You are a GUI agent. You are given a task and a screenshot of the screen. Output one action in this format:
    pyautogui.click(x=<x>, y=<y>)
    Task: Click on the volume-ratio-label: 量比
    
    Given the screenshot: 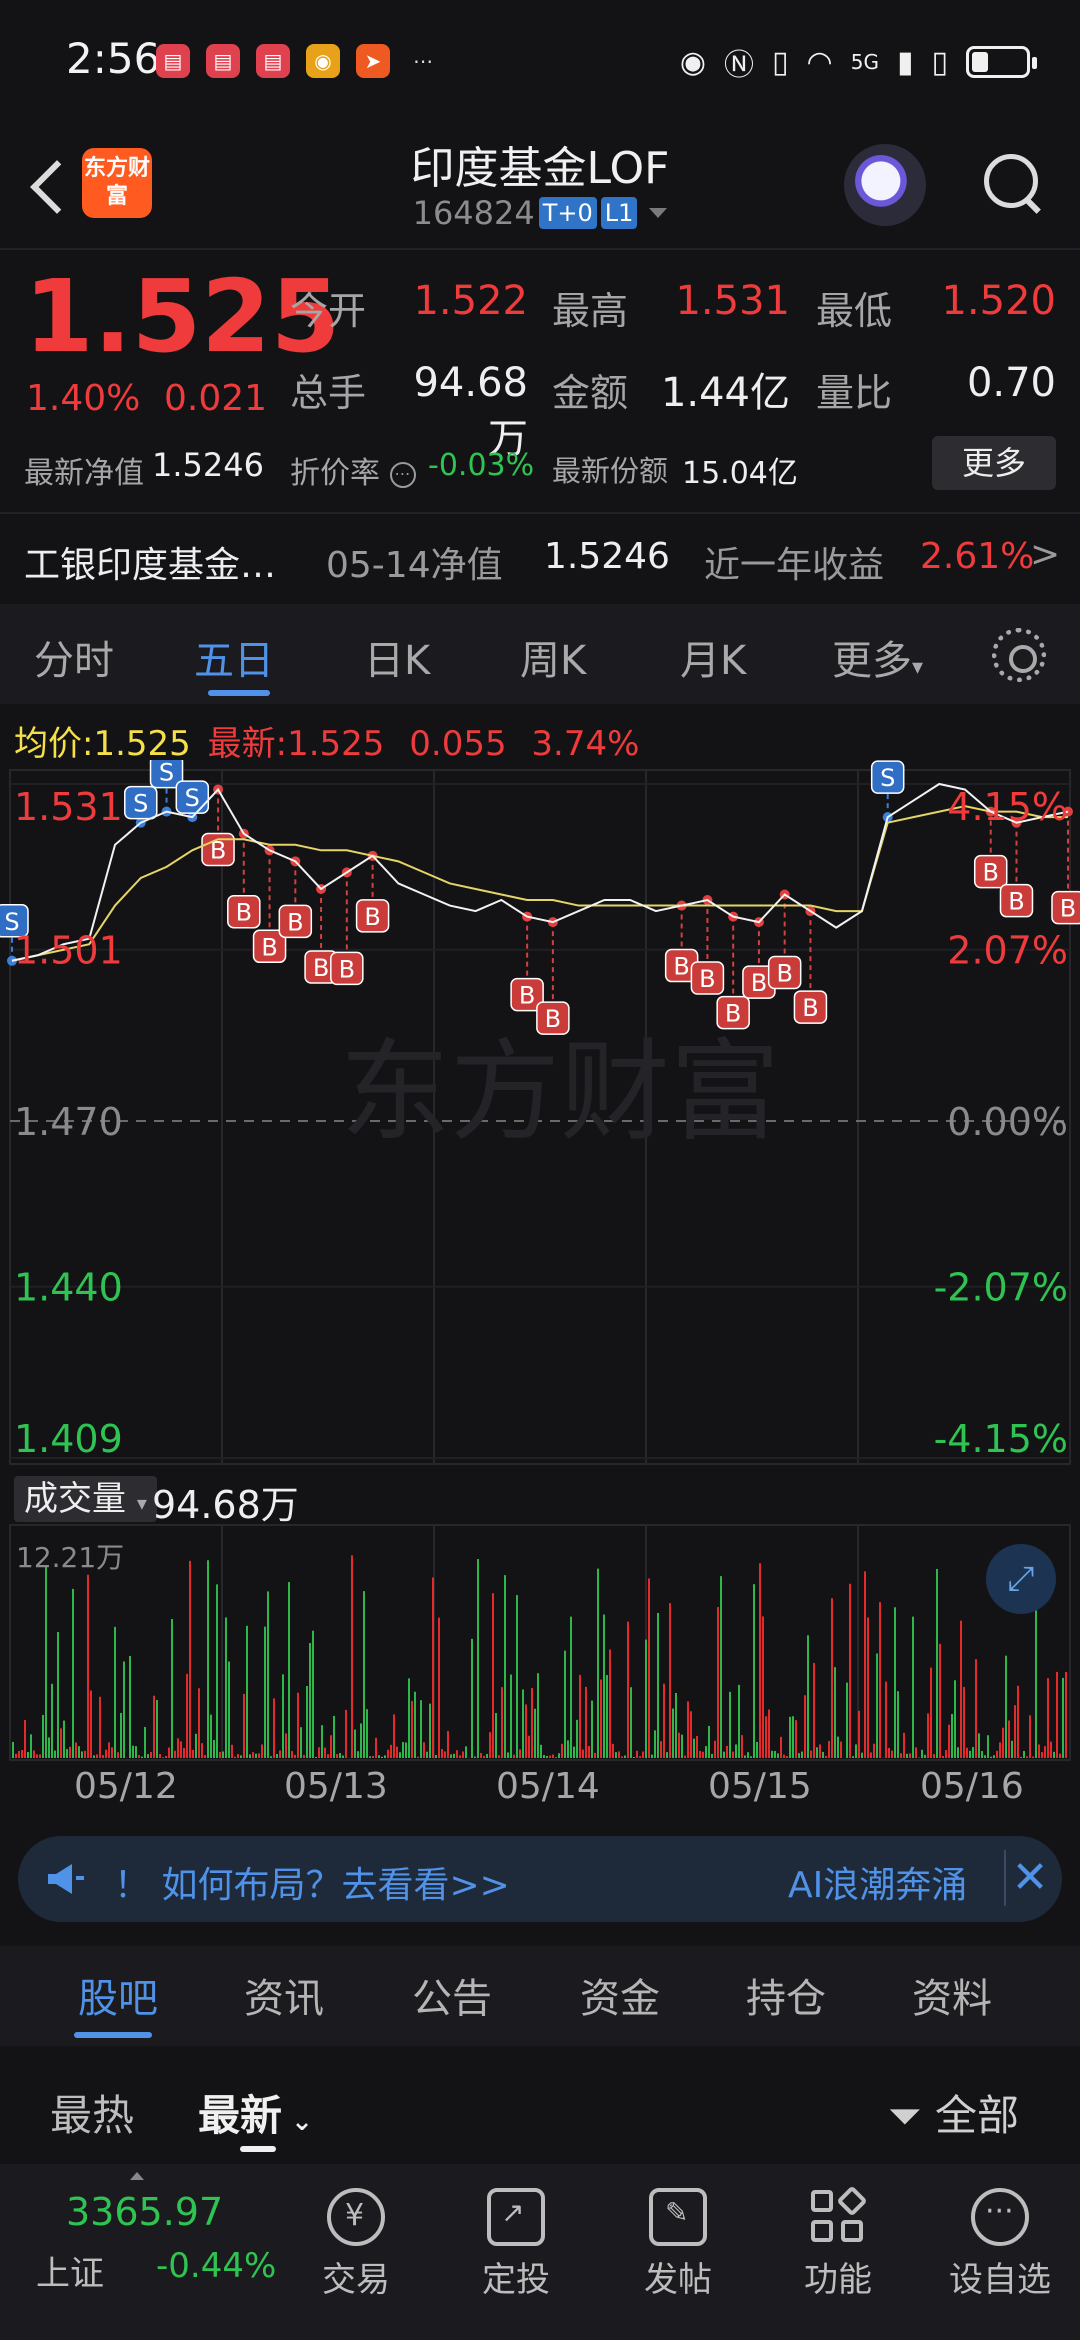 What is the action you would take?
    pyautogui.click(x=854, y=393)
    